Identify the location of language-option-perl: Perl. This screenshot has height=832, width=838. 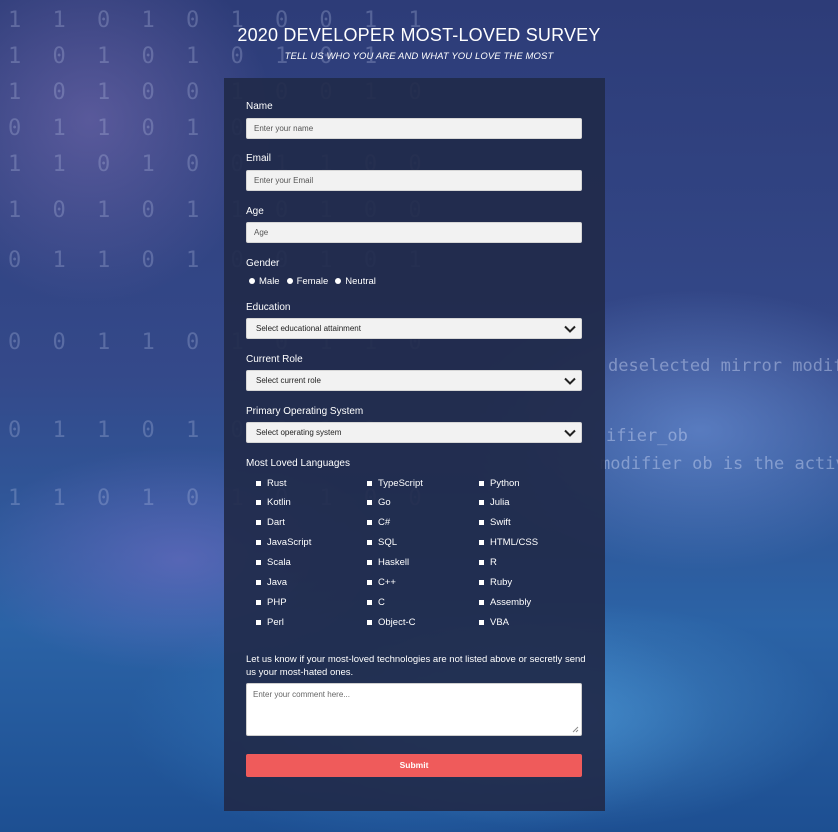
(270, 622).